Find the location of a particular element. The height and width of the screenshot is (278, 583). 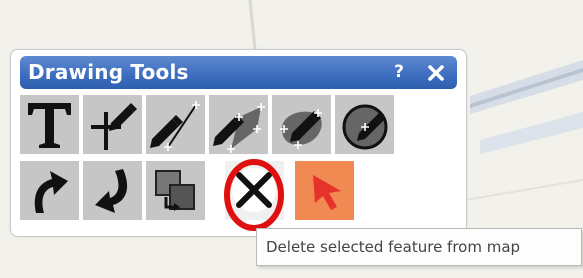

text-icon is located at coordinates (49, 125).